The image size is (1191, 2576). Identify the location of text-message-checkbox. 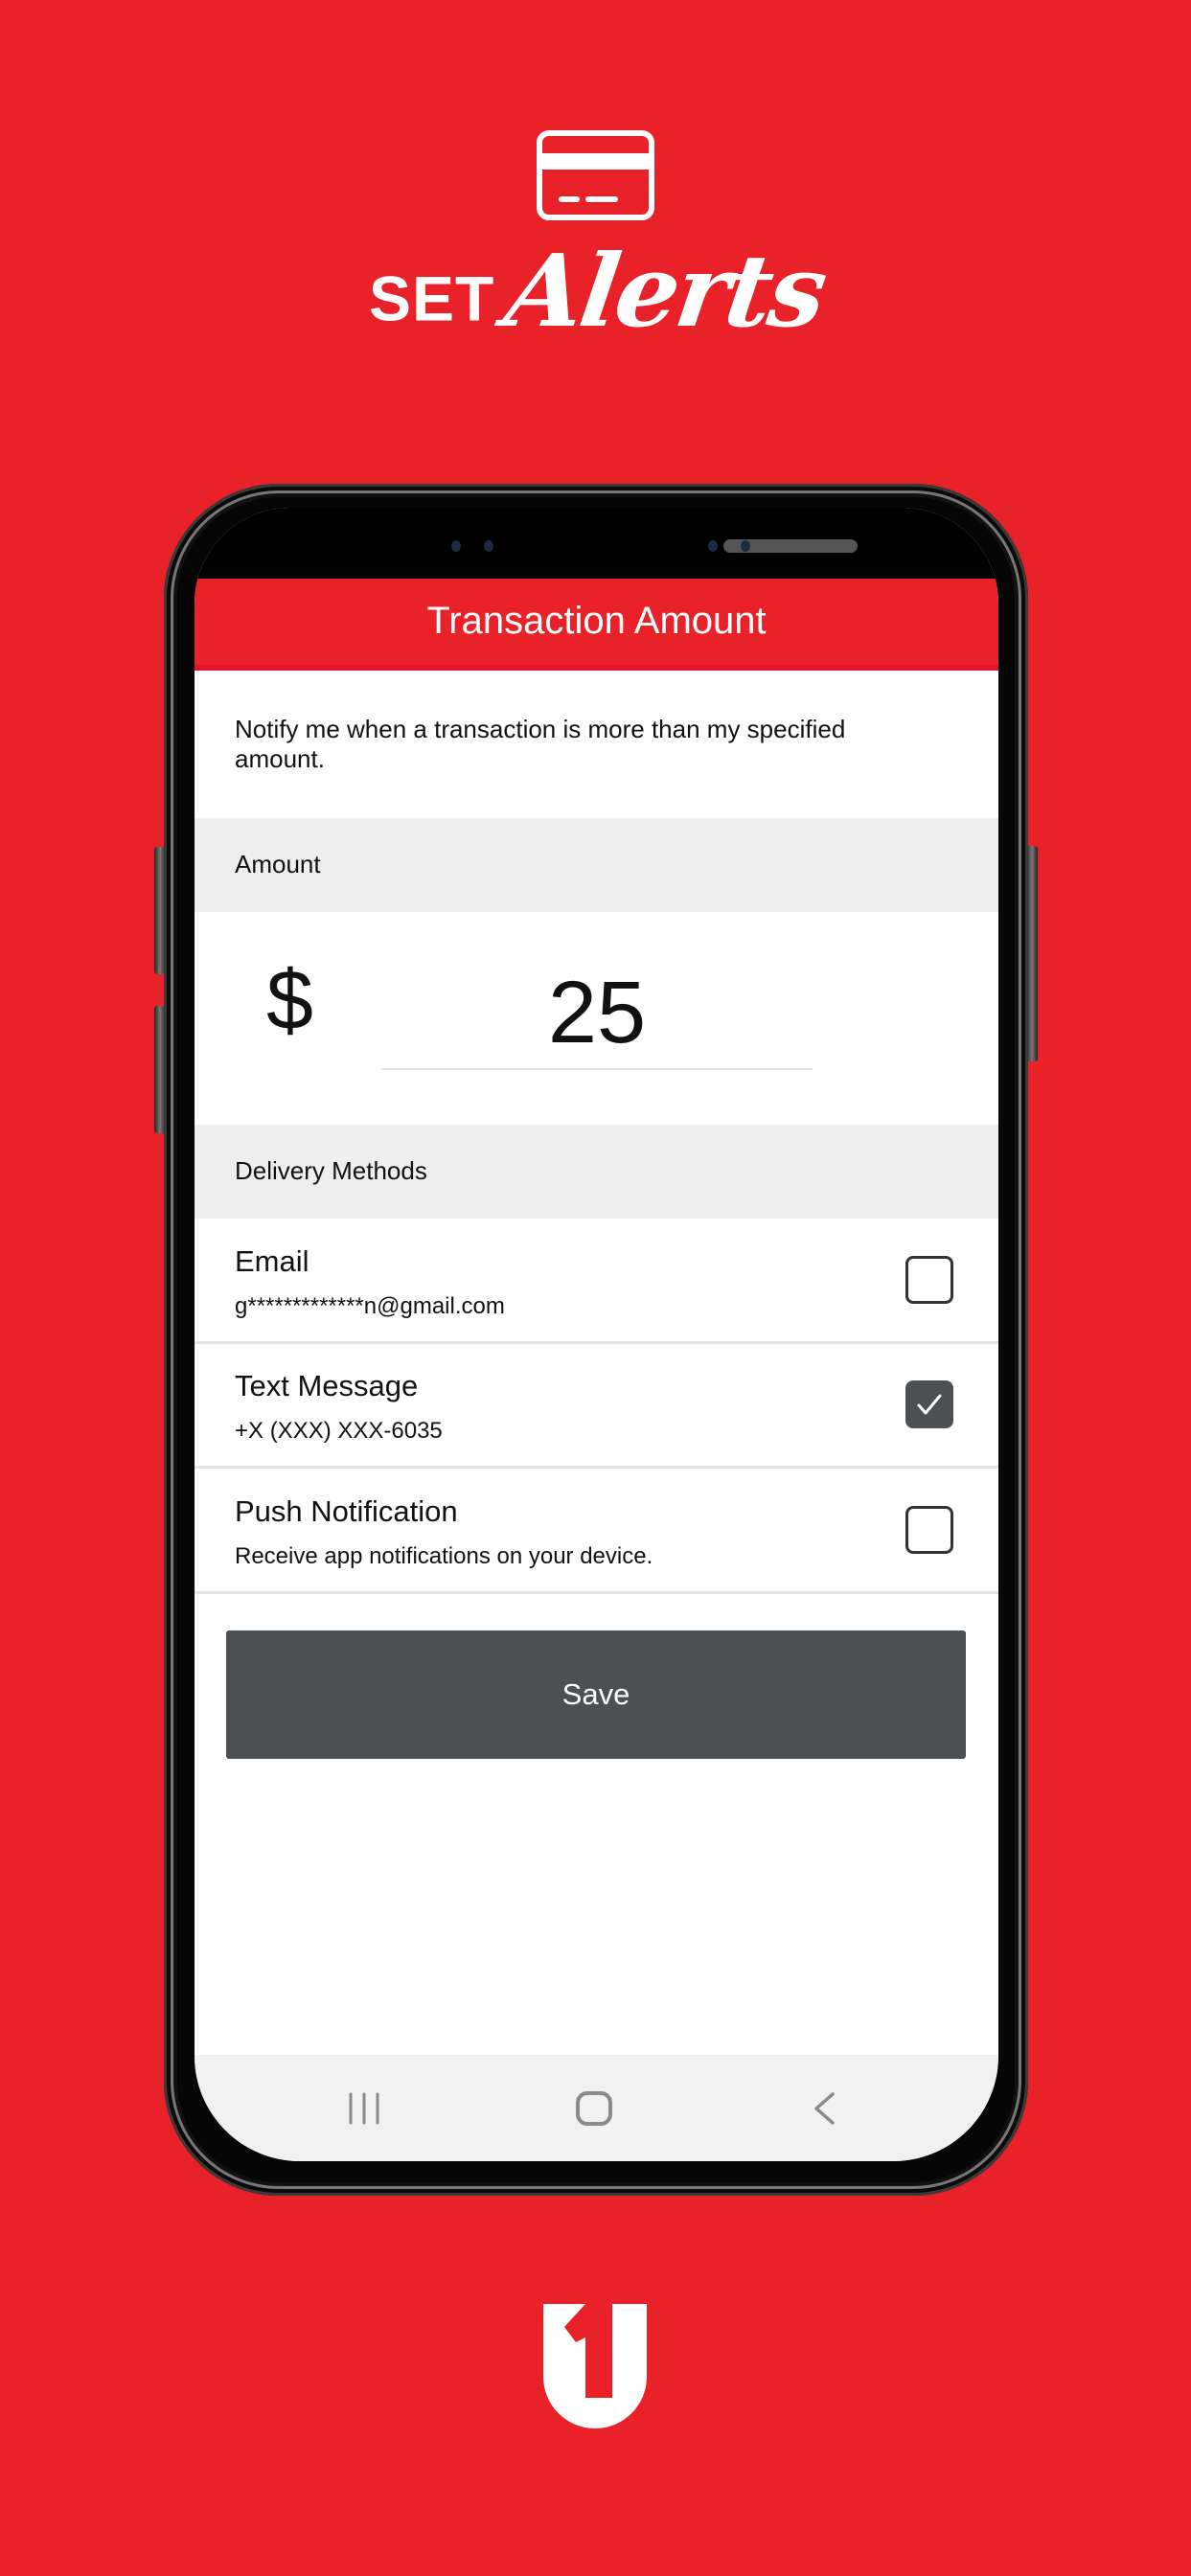
(929, 1404).